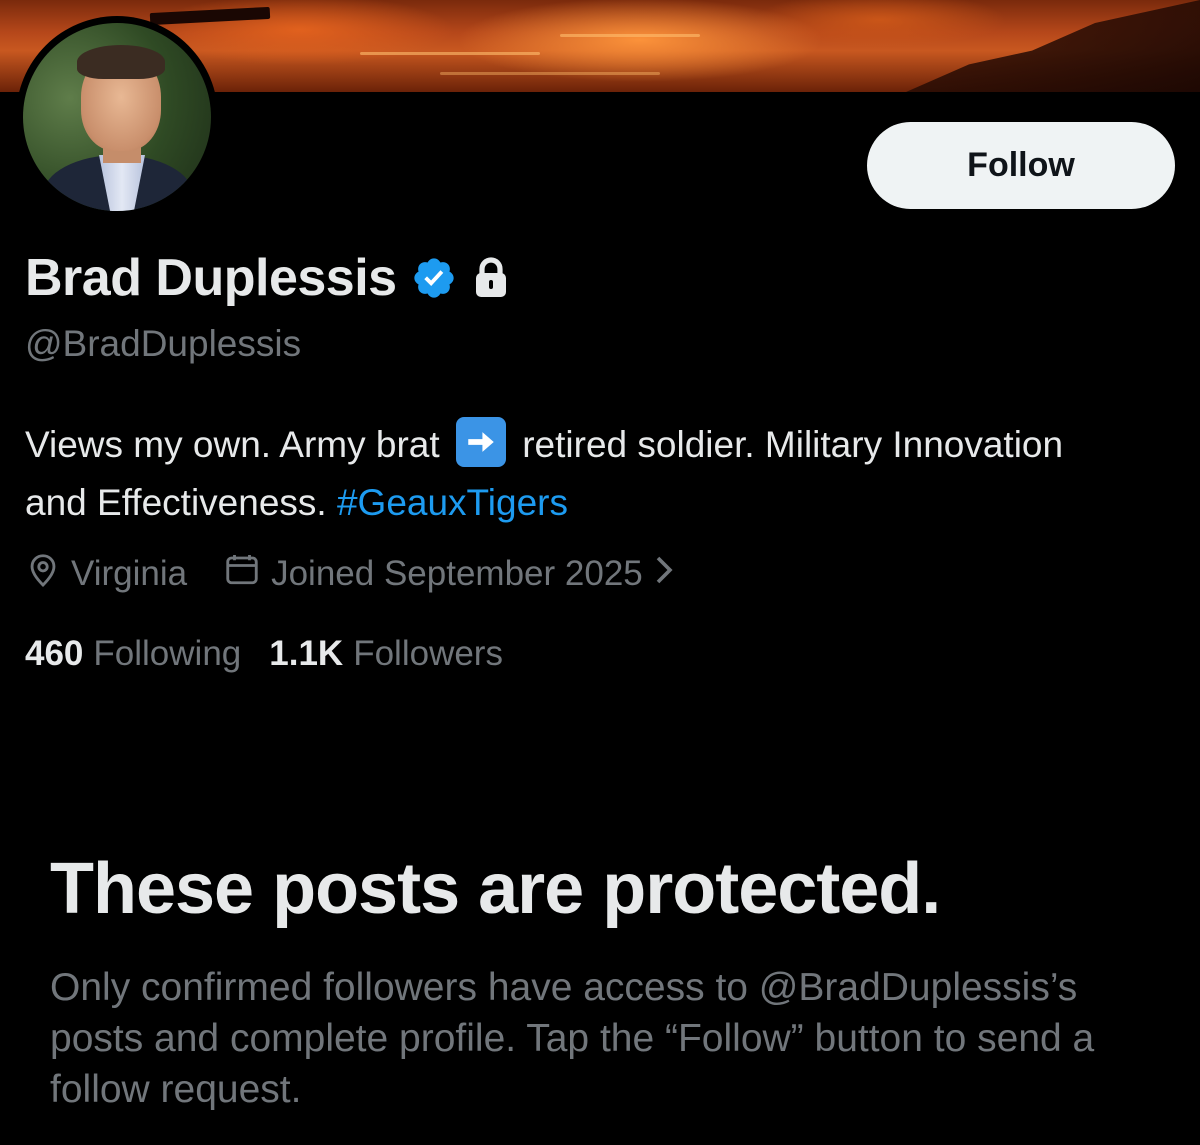  What do you see at coordinates (434, 278) in the screenshot?
I see `verified-badge-icon` at bounding box center [434, 278].